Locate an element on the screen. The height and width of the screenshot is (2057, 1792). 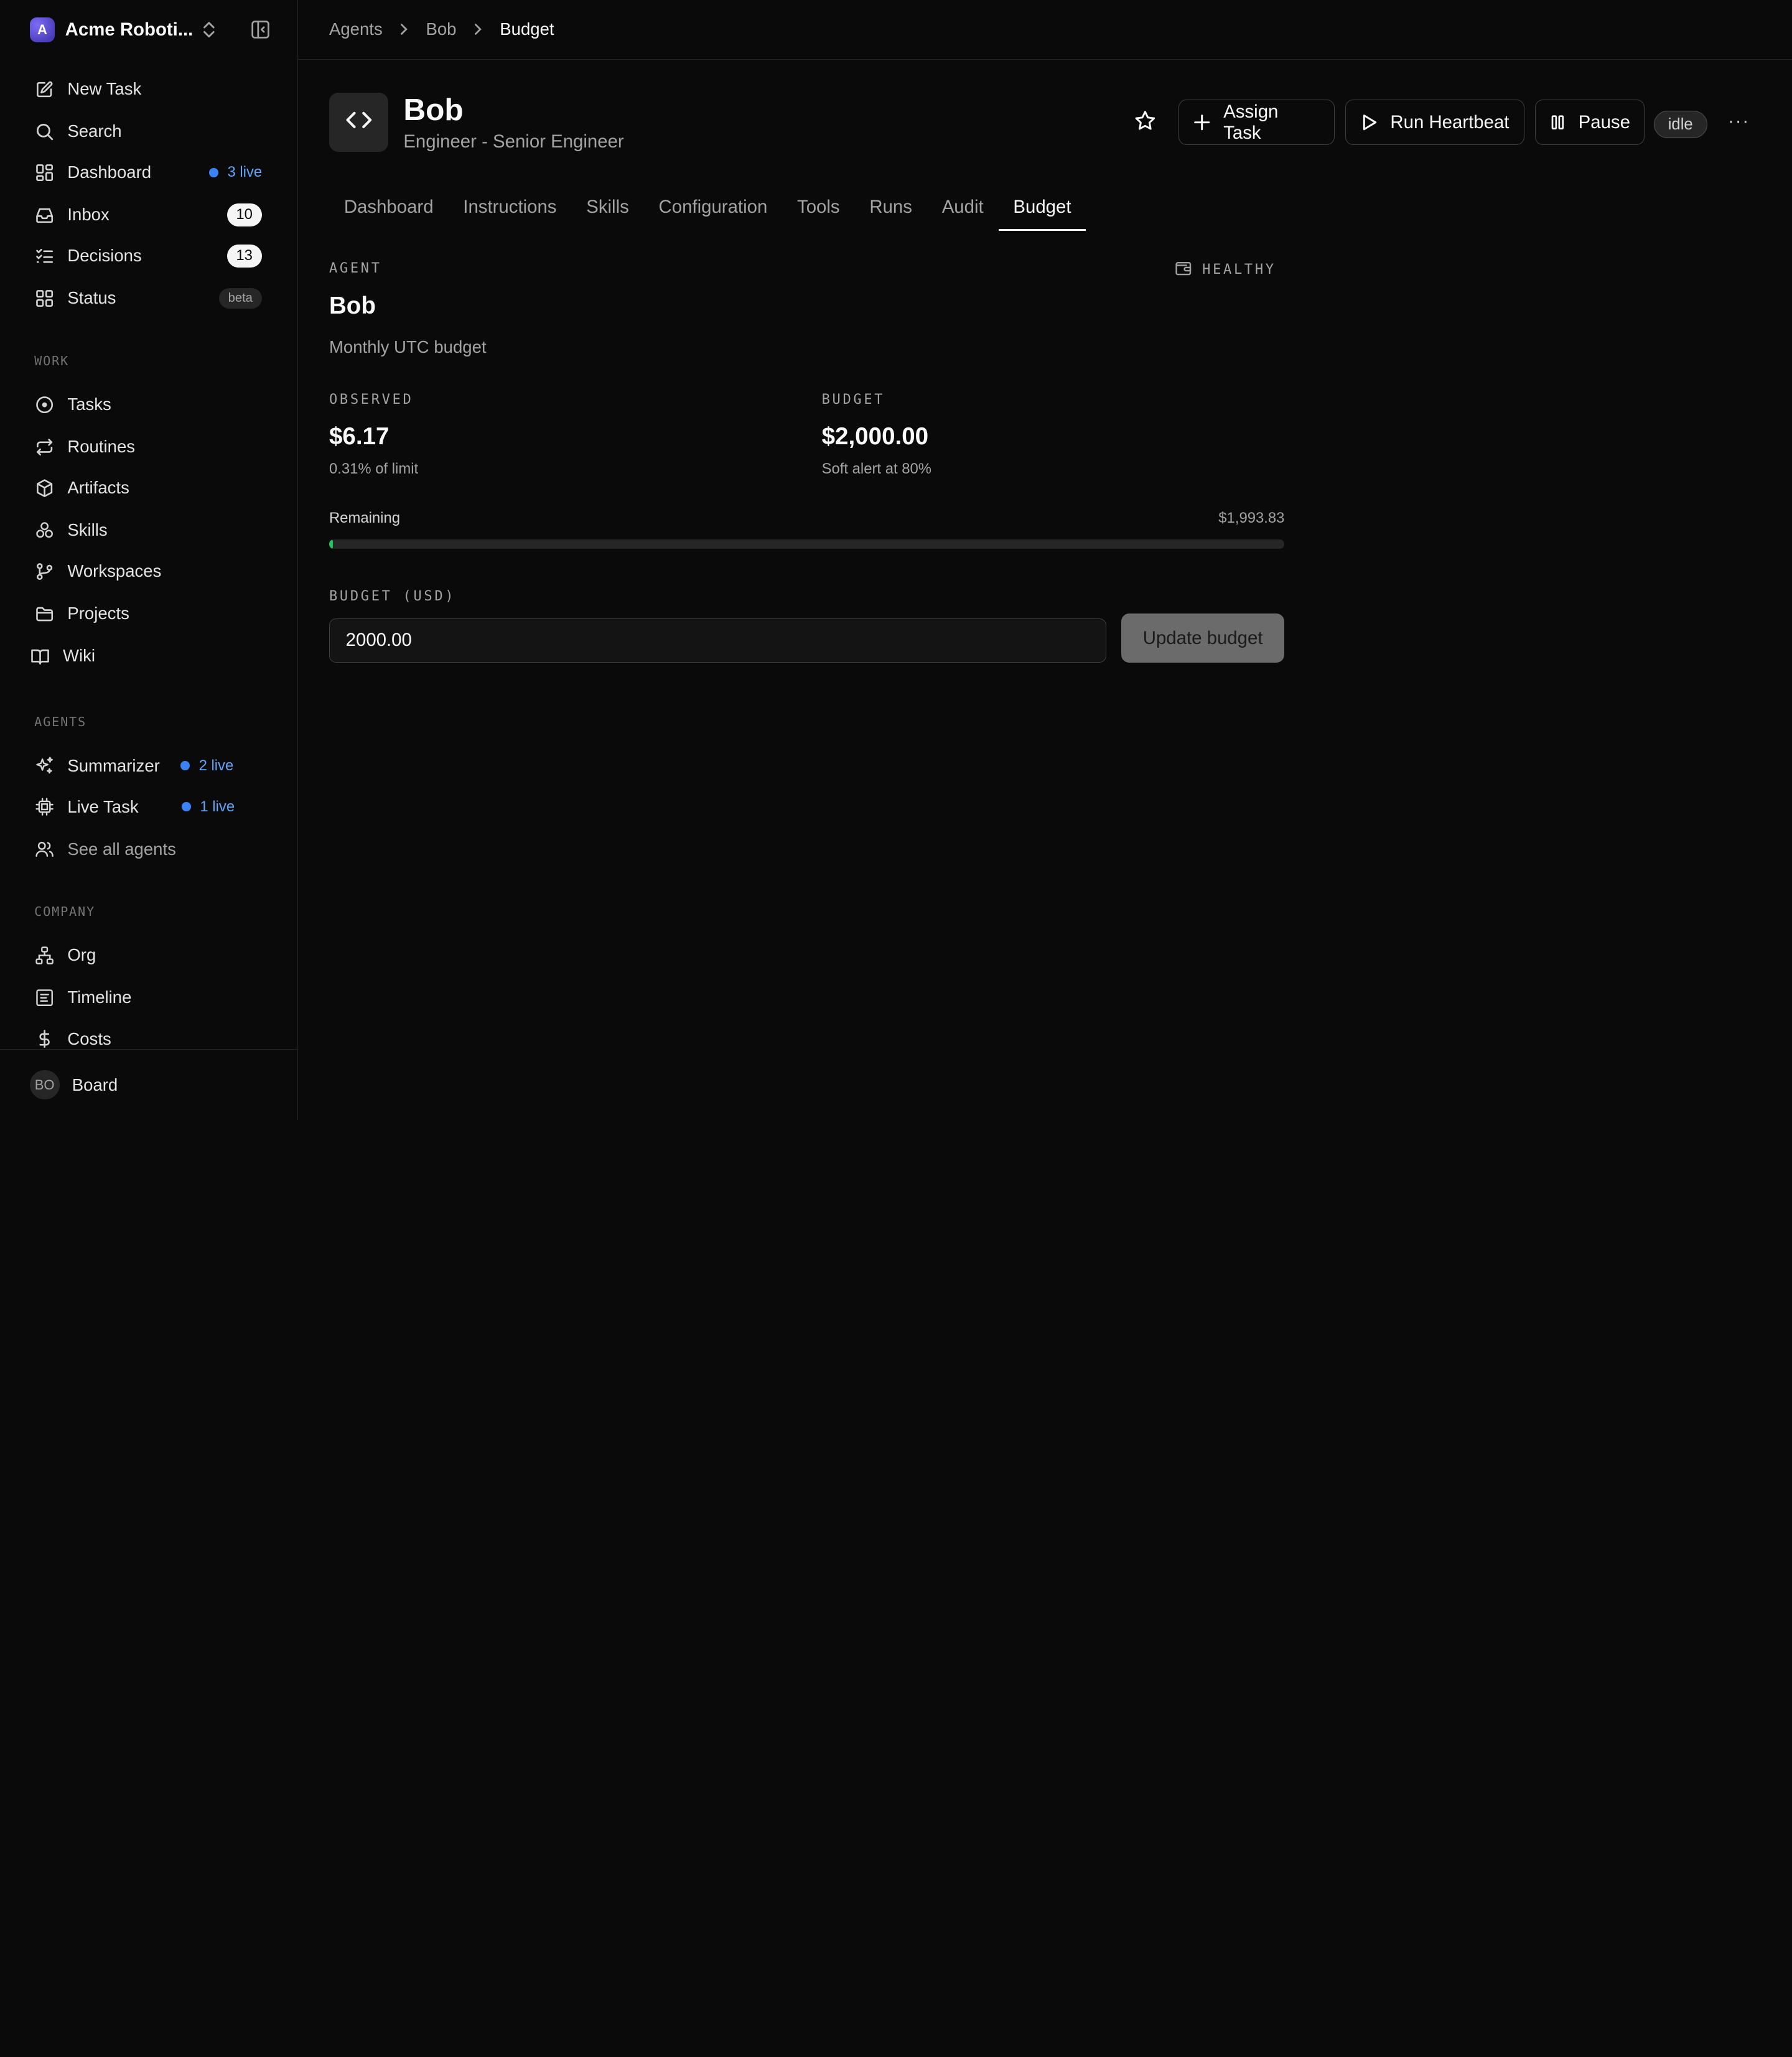
observed-note: 0.31% of limit is located at coordinates (374, 469).